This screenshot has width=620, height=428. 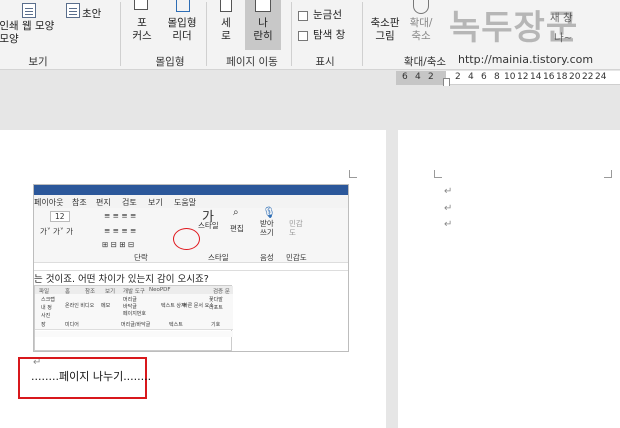 I want to click on paragraph-group-label: 단락, so click(x=141, y=257).